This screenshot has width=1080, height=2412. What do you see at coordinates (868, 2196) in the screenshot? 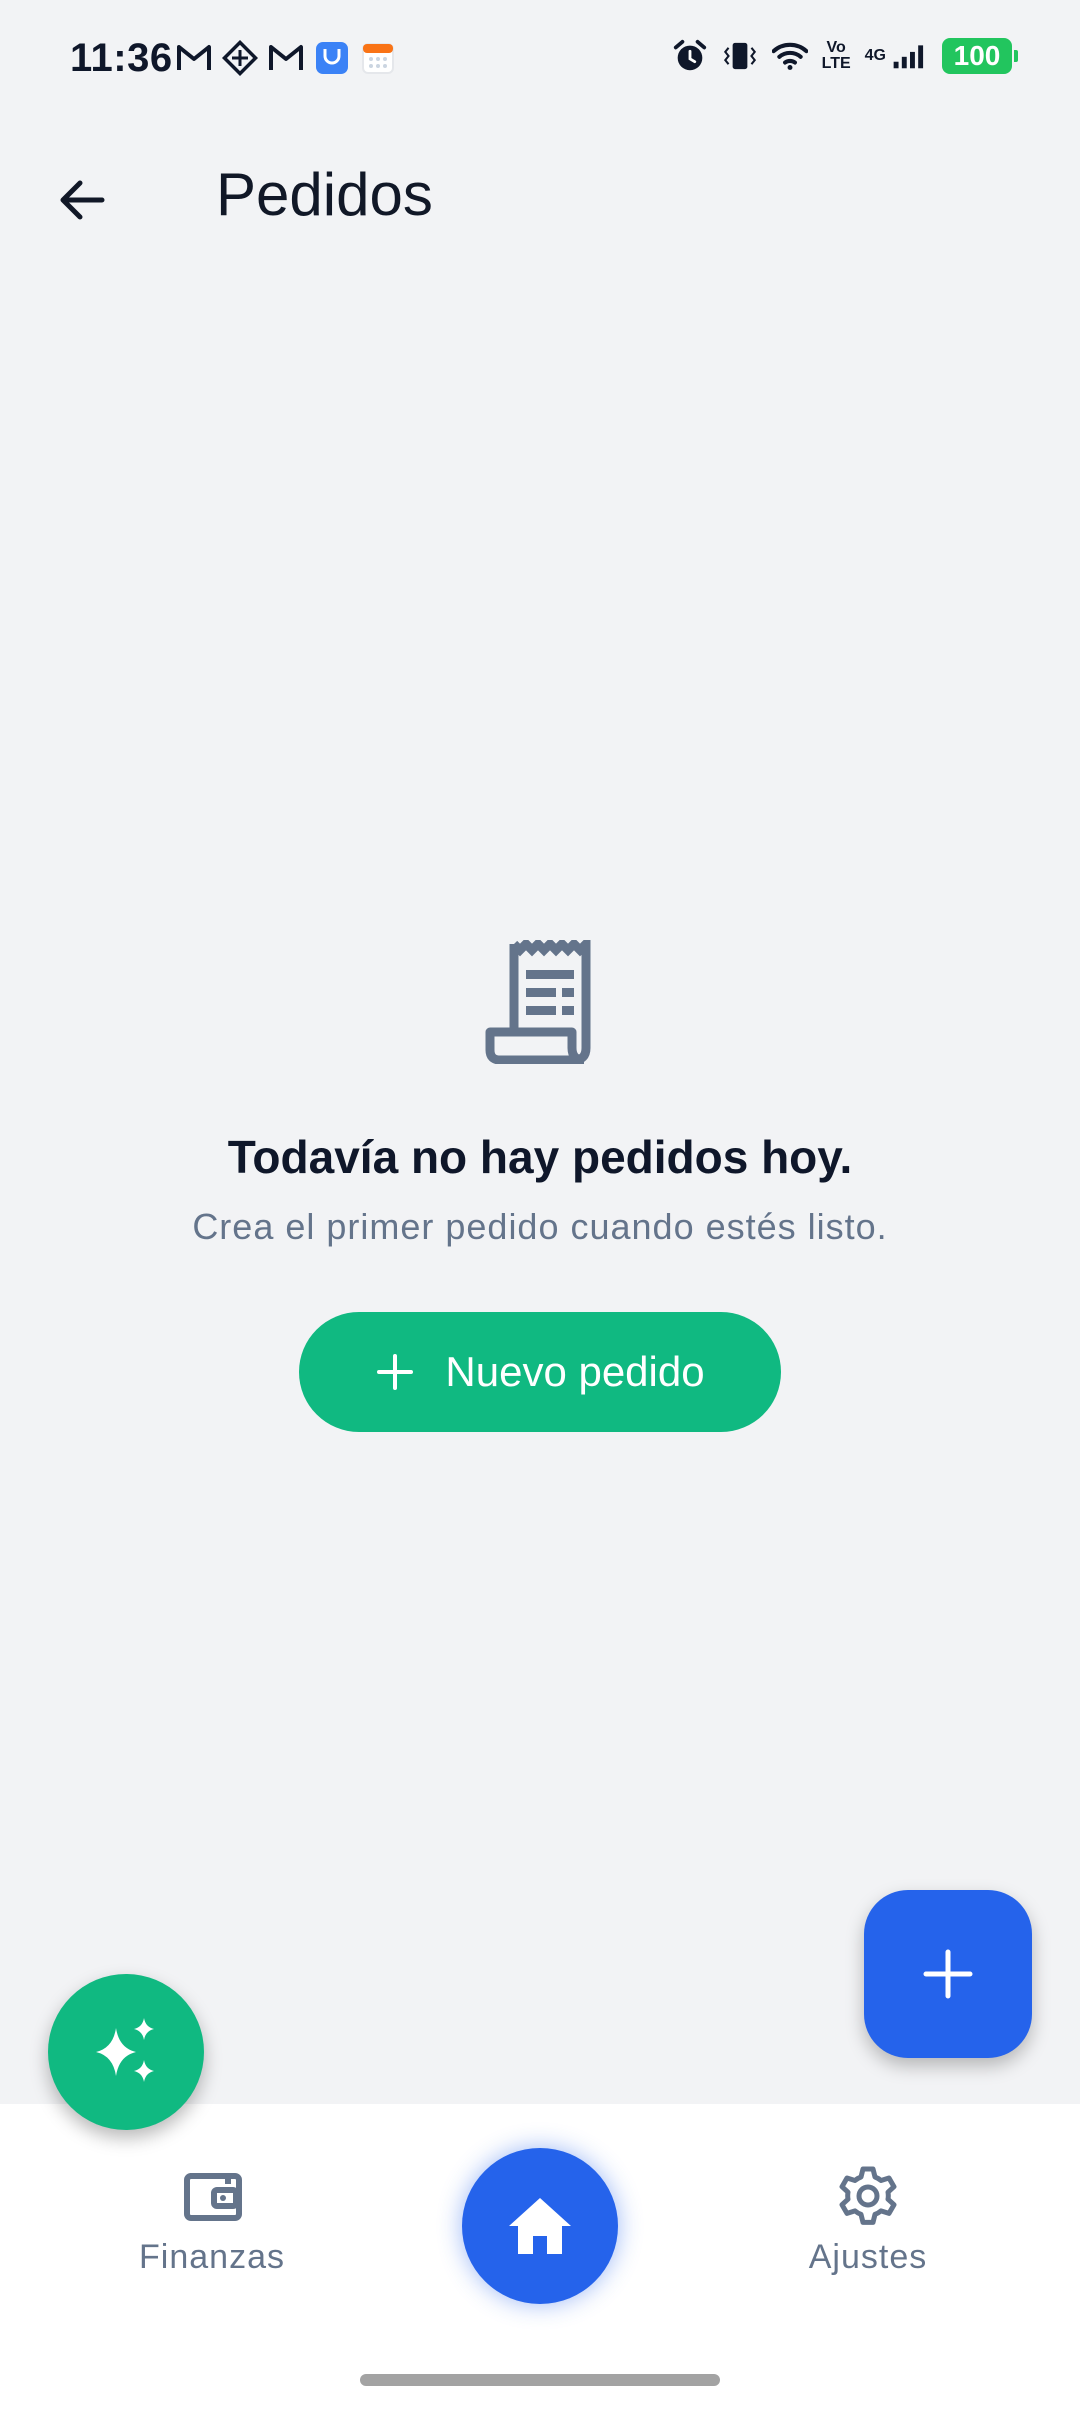
I see `gear-icon` at bounding box center [868, 2196].